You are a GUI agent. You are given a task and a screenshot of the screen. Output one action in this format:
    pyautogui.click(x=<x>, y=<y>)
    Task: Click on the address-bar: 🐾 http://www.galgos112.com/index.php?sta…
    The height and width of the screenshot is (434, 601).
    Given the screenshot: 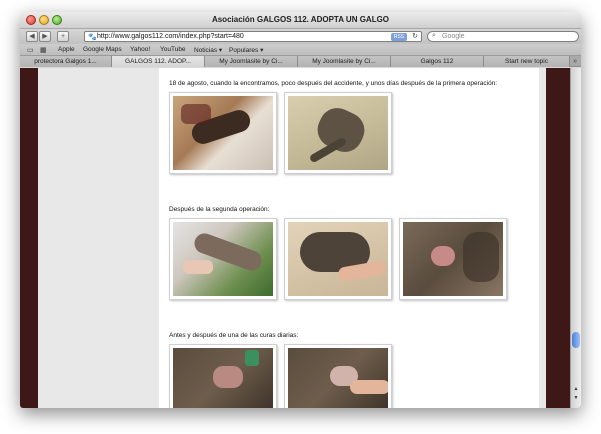 What is the action you would take?
    pyautogui.click(x=253, y=36)
    